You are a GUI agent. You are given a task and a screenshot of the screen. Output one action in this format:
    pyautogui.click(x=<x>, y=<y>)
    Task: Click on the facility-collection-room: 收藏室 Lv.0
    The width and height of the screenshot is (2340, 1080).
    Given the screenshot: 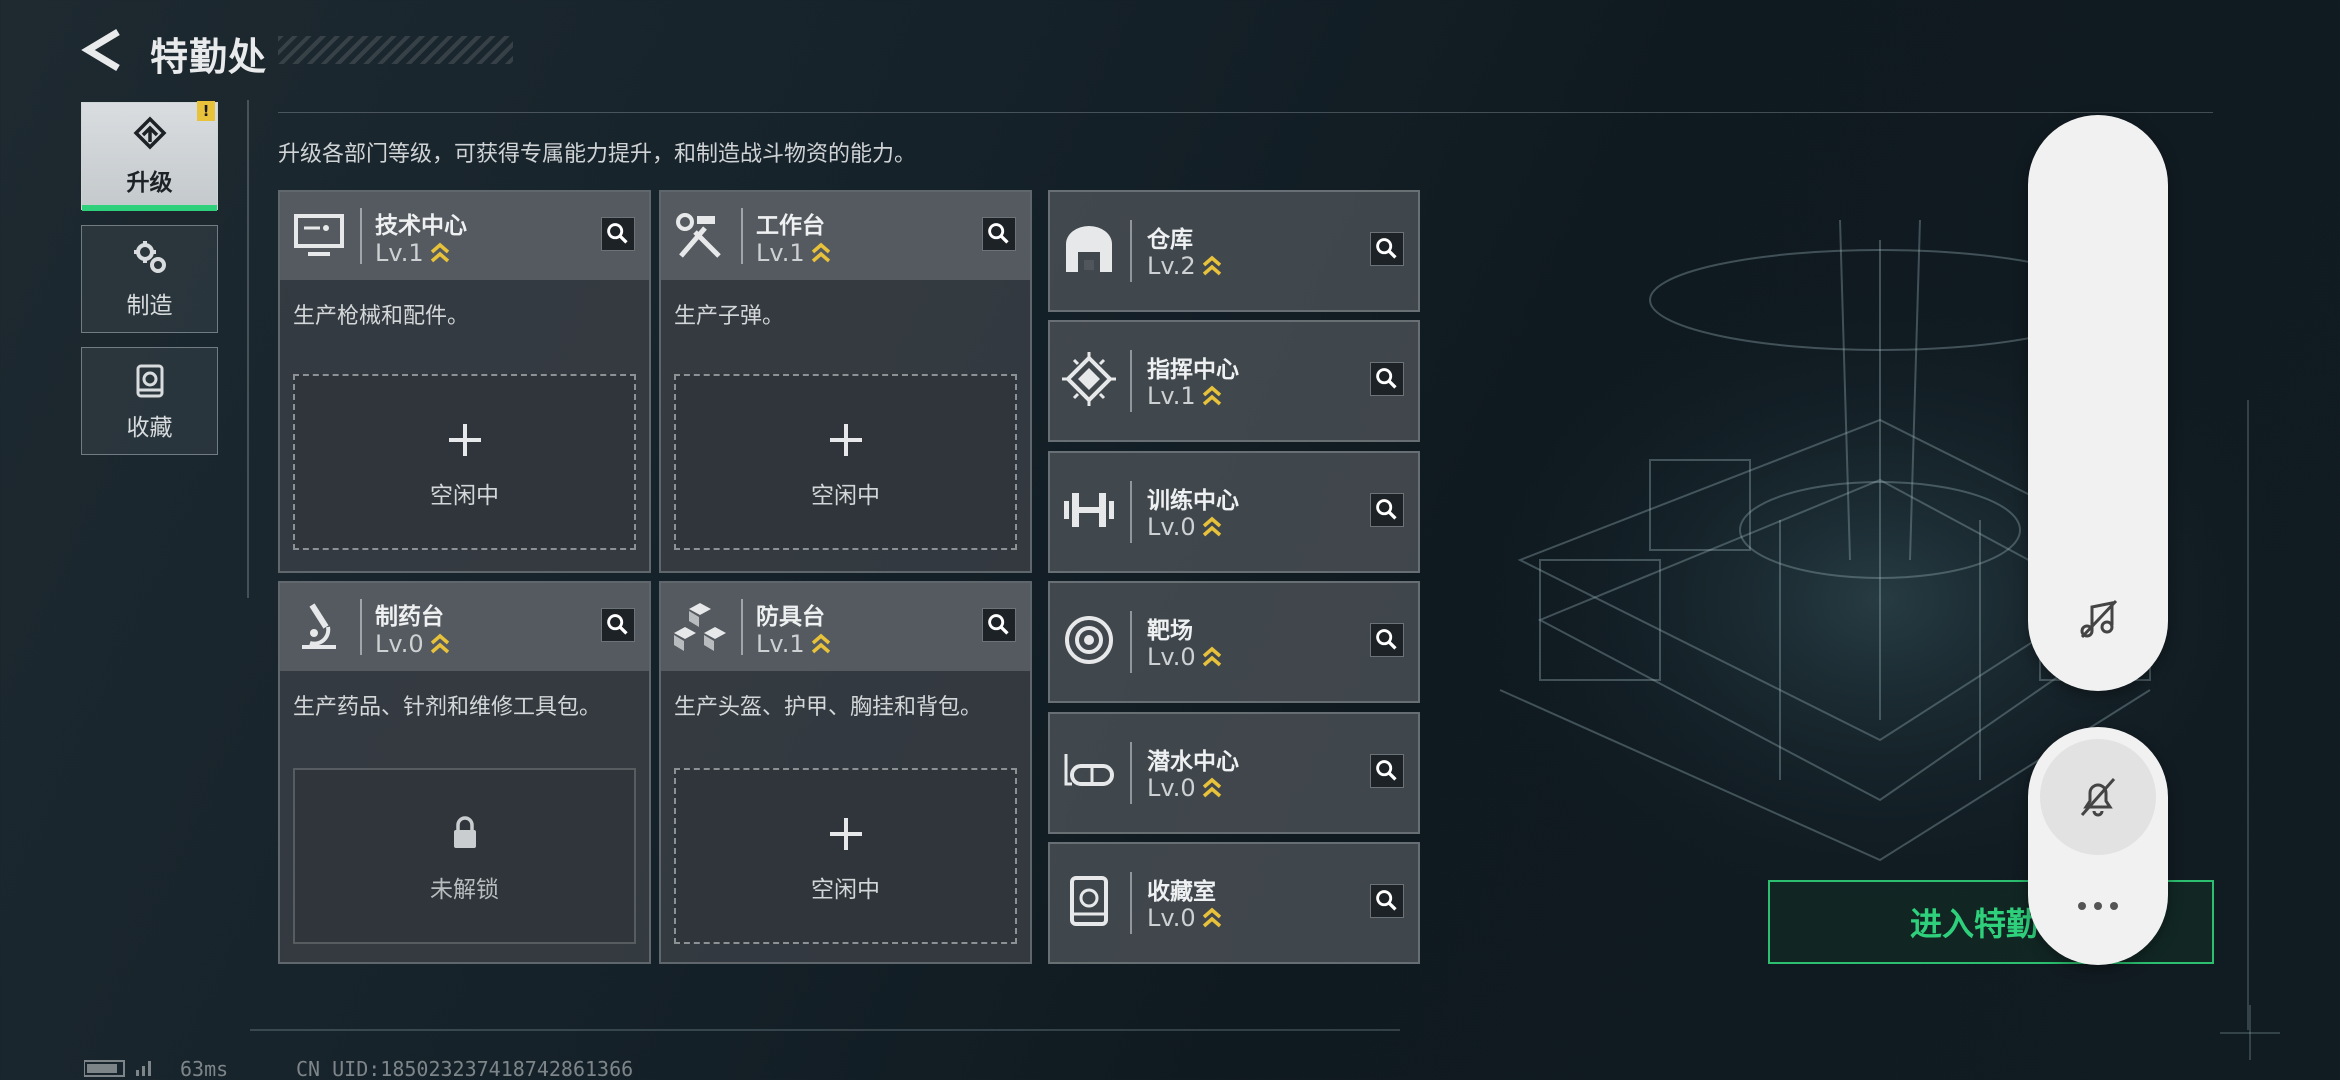 What is the action you would take?
    pyautogui.click(x=1234, y=903)
    